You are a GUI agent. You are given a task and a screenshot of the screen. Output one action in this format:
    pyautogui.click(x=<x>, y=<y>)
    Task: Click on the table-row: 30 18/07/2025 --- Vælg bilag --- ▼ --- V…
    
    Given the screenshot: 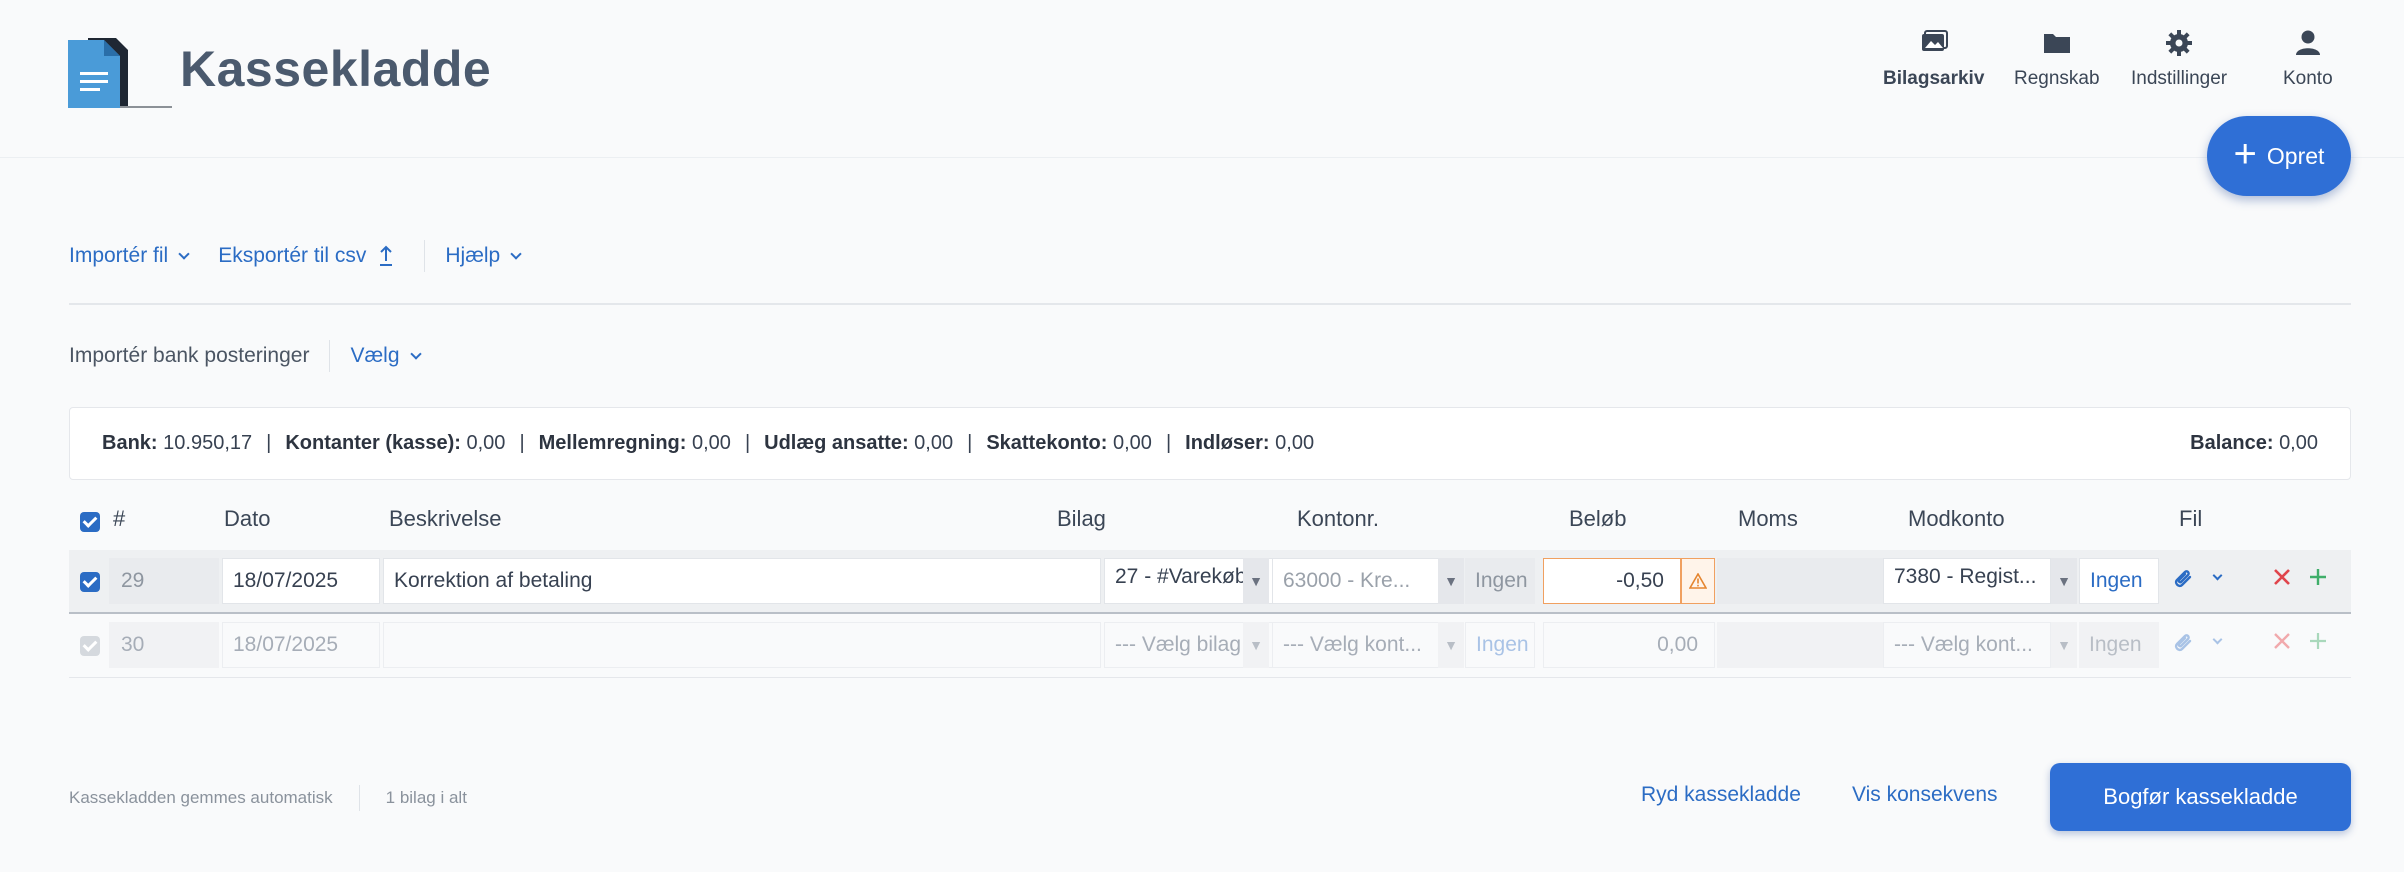 What is the action you would take?
    pyautogui.click(x=1210, y=646)
    